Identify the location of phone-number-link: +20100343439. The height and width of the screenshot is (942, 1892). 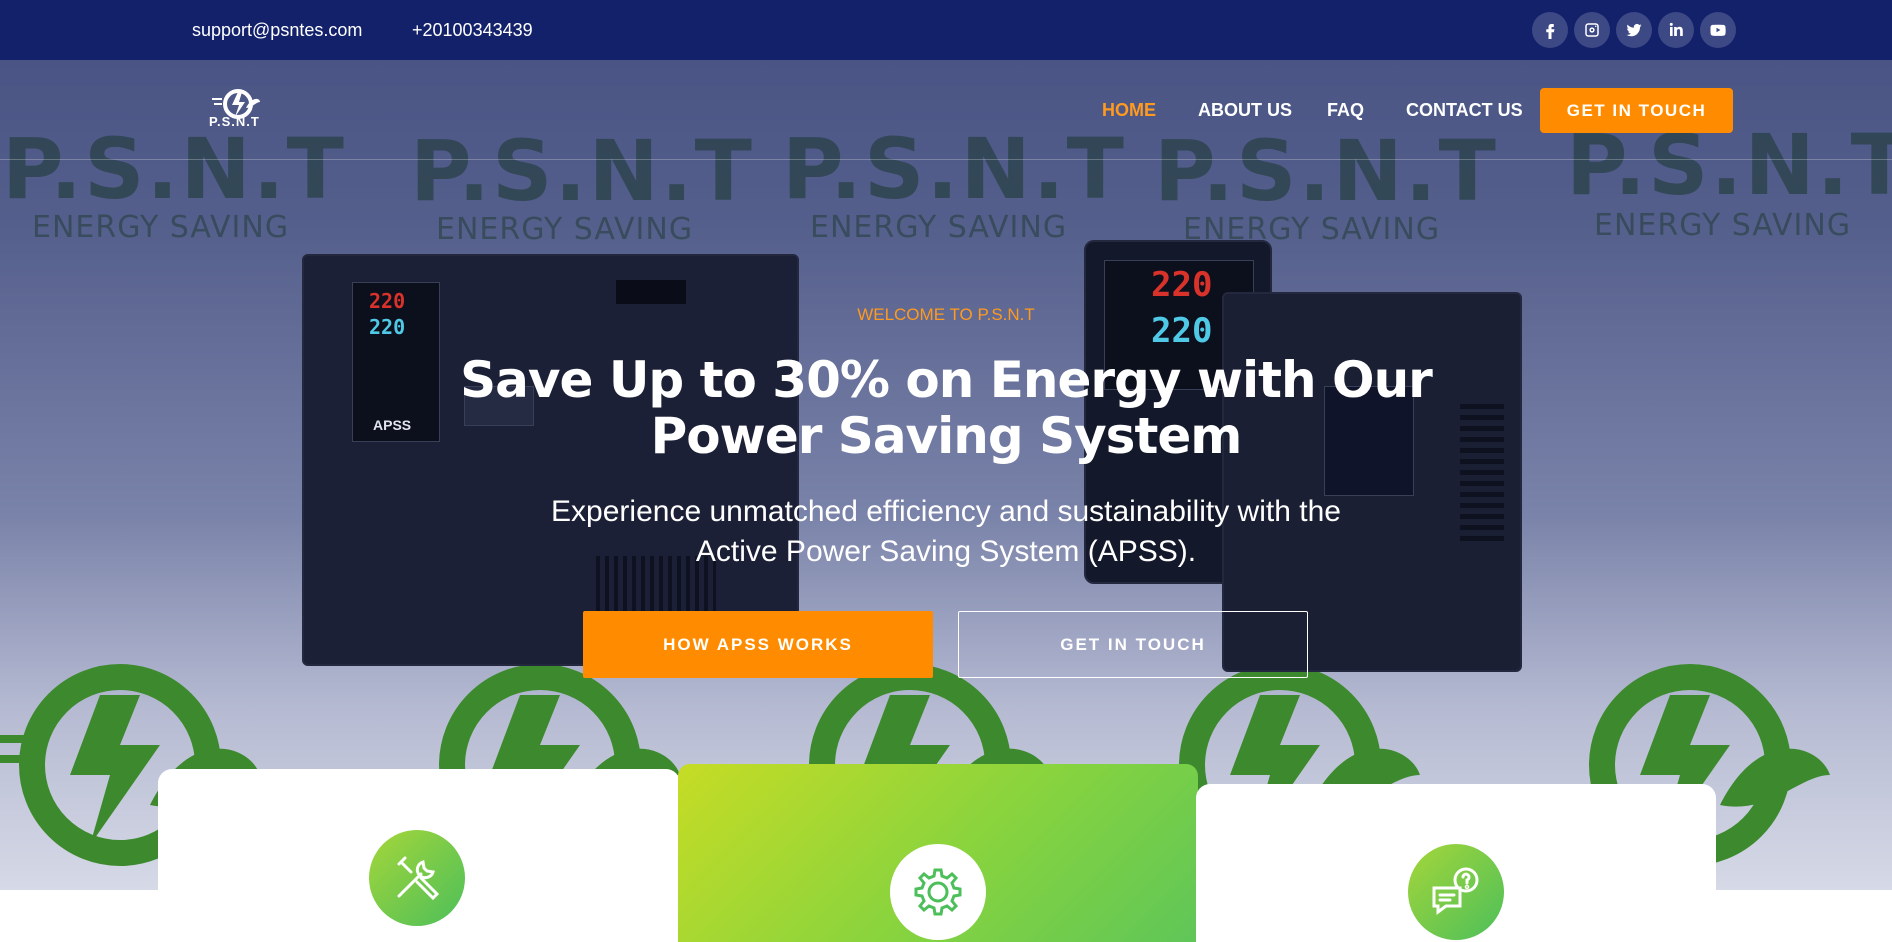
(472, 30).